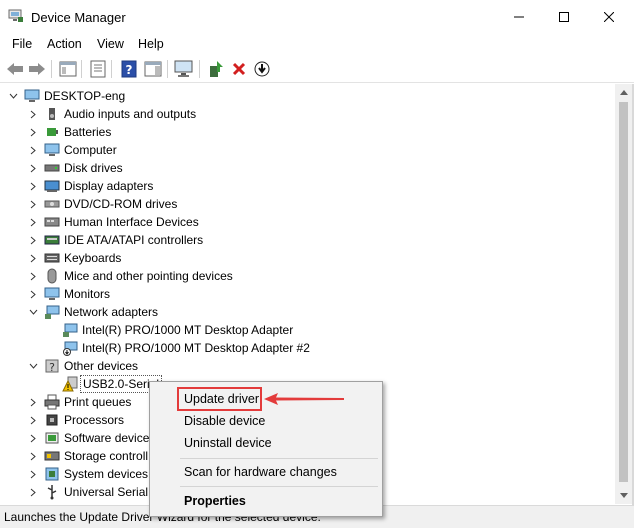 The height and width of the screenshot is (528, 634). What do you see at coordinates (93, 168) in the screenshot?
I see `tree-item-label: Disk drives` at bounding box center [93, 168].